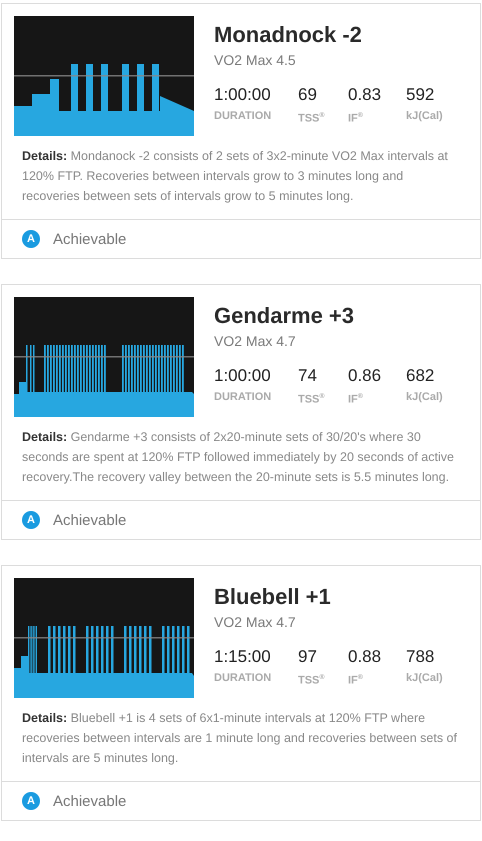 The height and width of the screenshot is (841, 482). What do you see at coordinates (242, 657) in the screenshot?
I see `stat-value: 1:15:00` at bounding box center [242, 657].